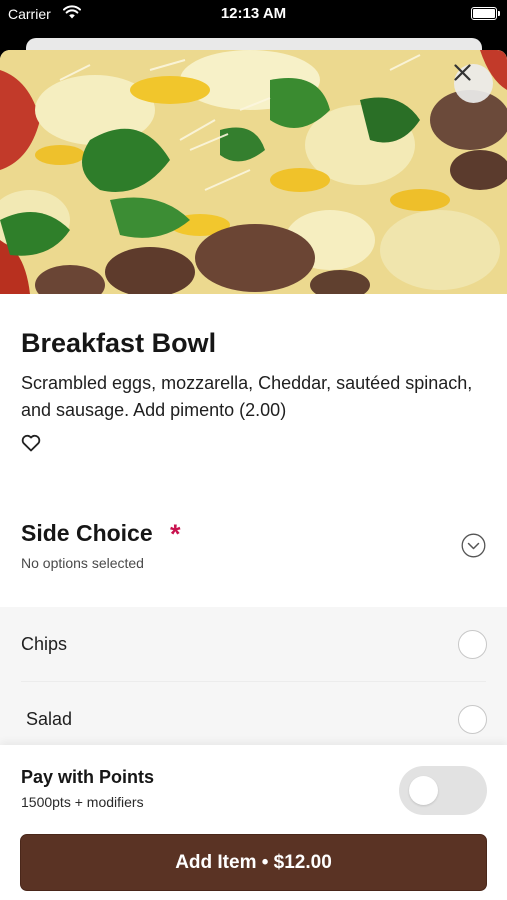 The width and height of the screenshot is (507, 900). I want to click on close-icon, so click(462, 72).